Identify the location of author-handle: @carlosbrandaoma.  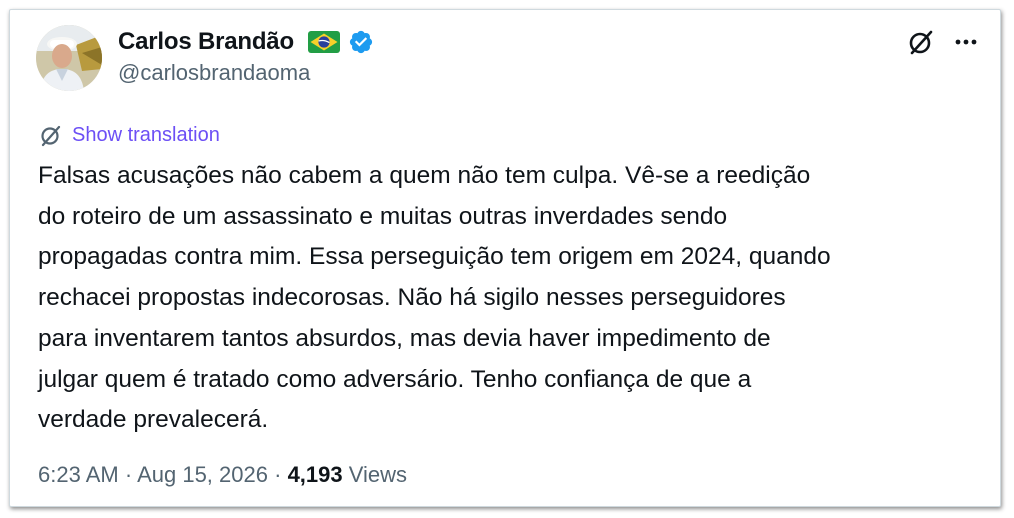
(214, 73).